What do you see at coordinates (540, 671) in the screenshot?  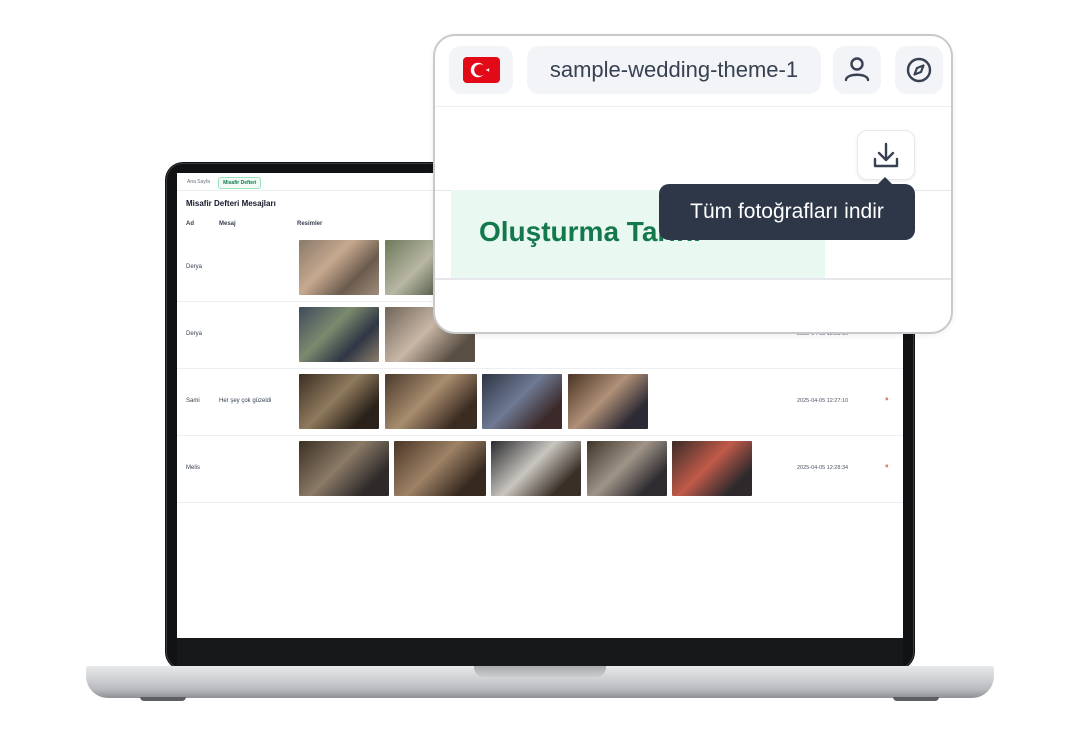 I see `laptop-notch` at bounding box center [540, 671].